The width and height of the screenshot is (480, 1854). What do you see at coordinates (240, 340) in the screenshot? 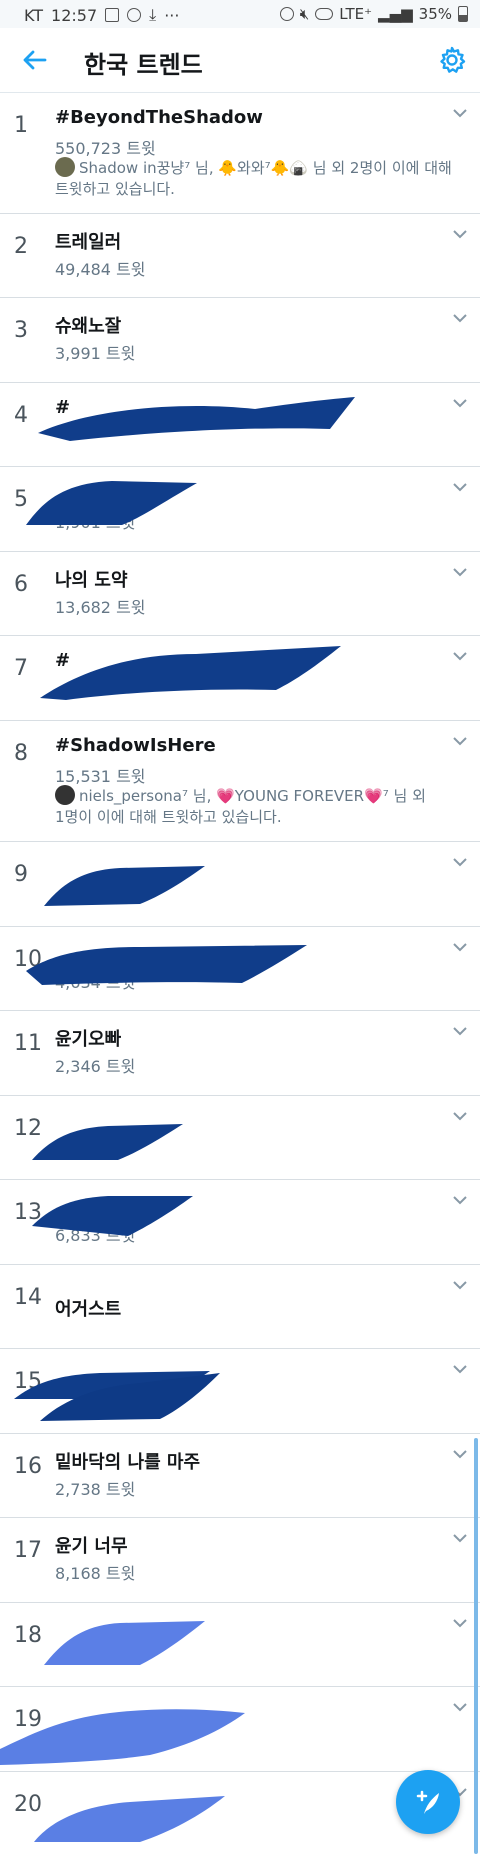
I see `trend-row: 3 슈왜노잘 3,991 트윗` at bounding box center [240, 340].